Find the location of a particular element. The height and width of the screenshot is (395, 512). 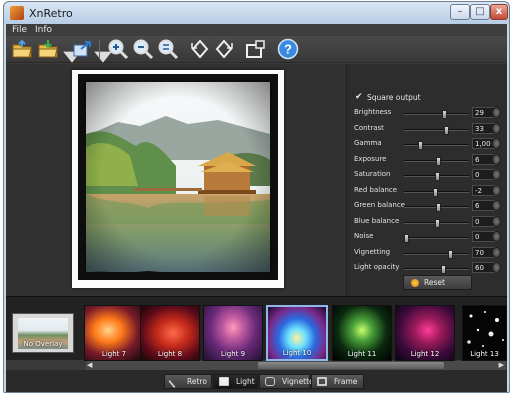

save-folder-icon is located at coordinates (48, 49).